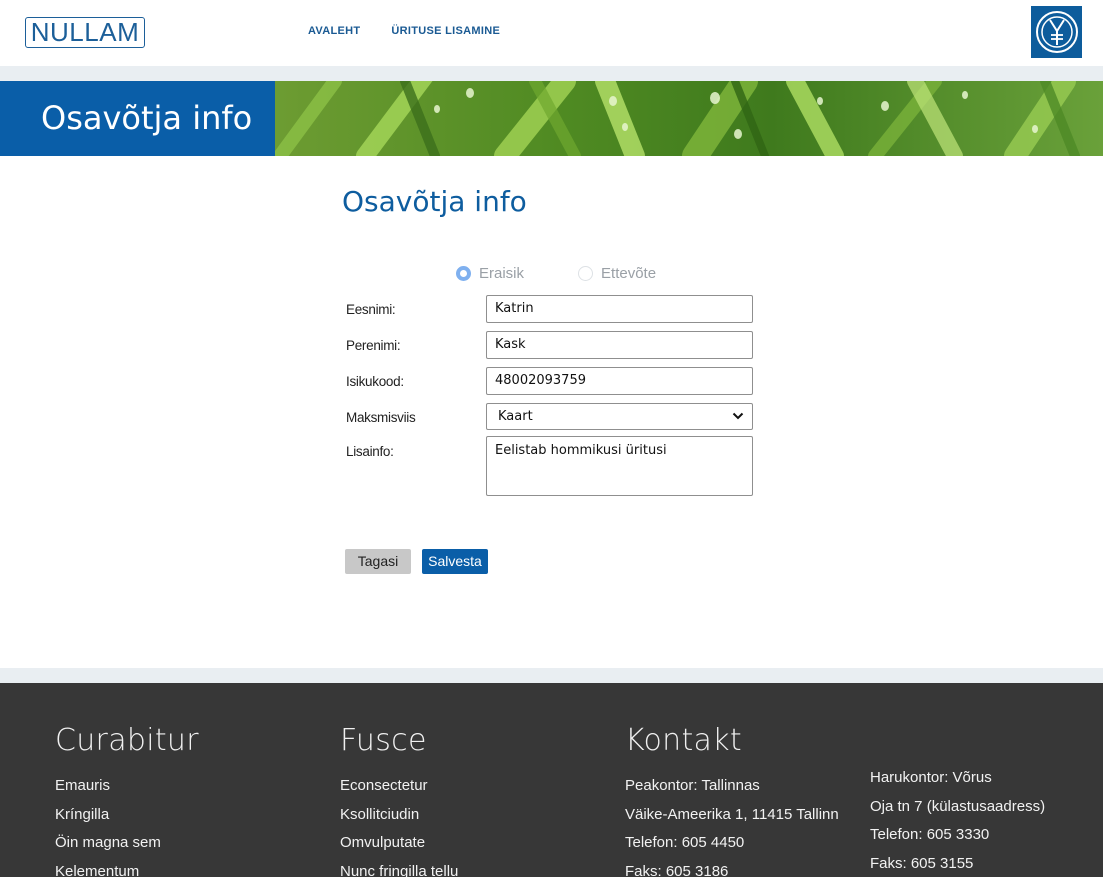  I want to click on branch-office-address: Oja tn 7 (külastusaadress), so click(958, 806).